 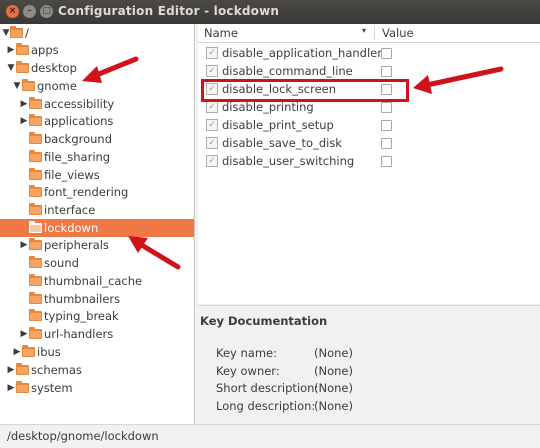 I want to click on tree-row-gnome: ▼ gnome, so click(x=97, y=86).